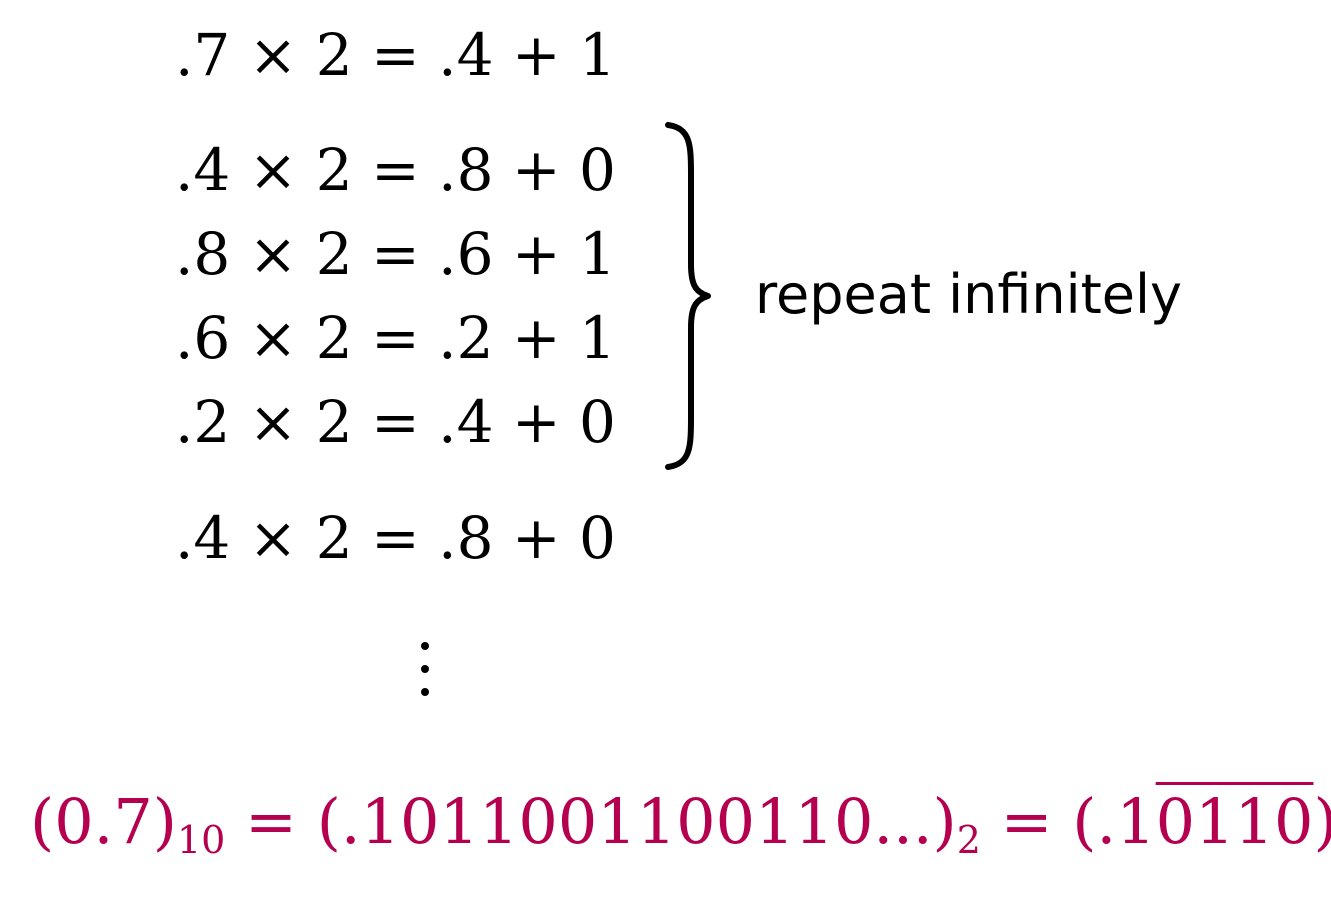  I want to click on decimal-value: (0.7), so click(103, 821).